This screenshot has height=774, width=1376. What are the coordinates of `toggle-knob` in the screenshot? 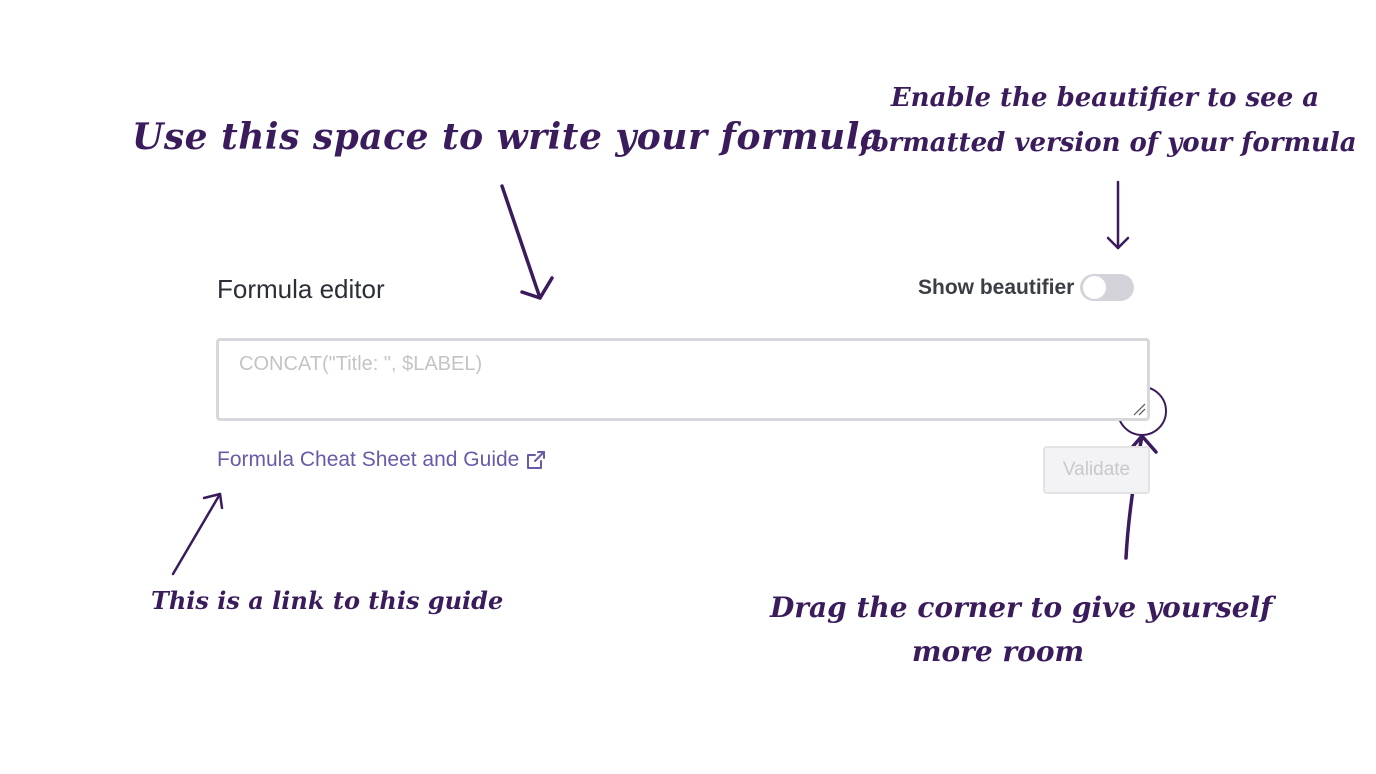 It's located at (1095, 287).